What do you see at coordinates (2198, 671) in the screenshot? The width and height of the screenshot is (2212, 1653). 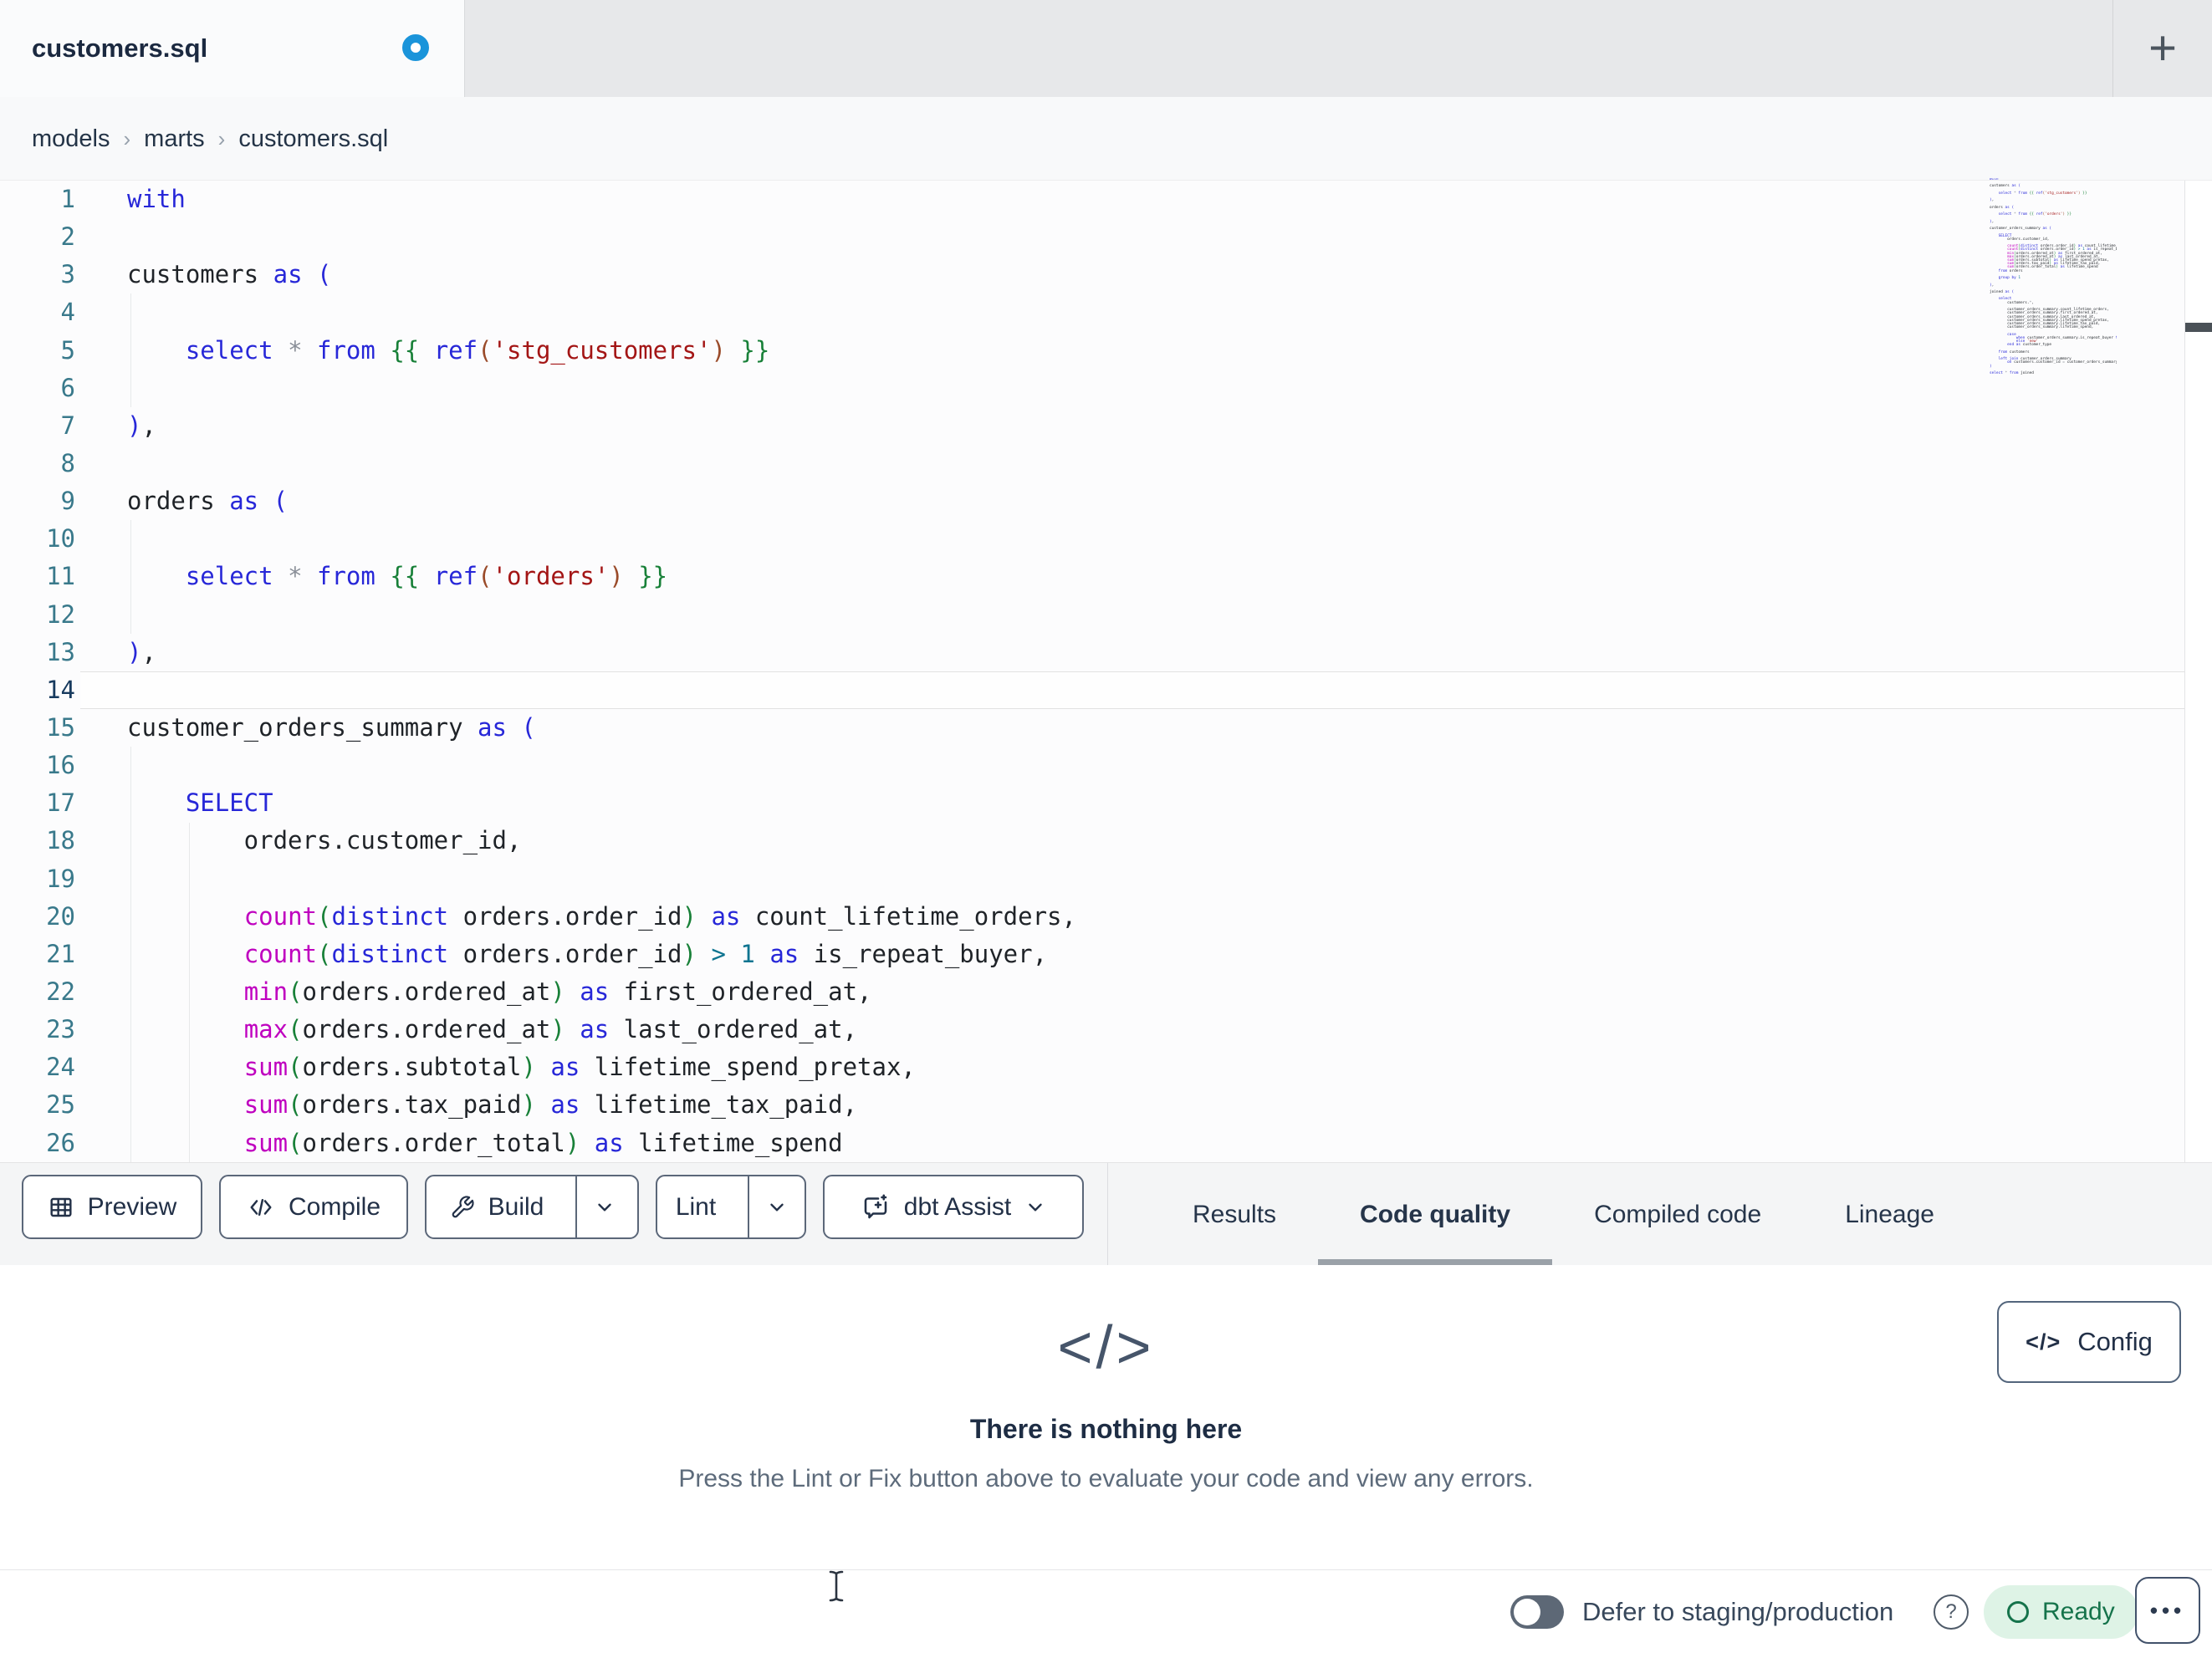 I see `editor-scroll-rail` at bounding box center [2198, 671].